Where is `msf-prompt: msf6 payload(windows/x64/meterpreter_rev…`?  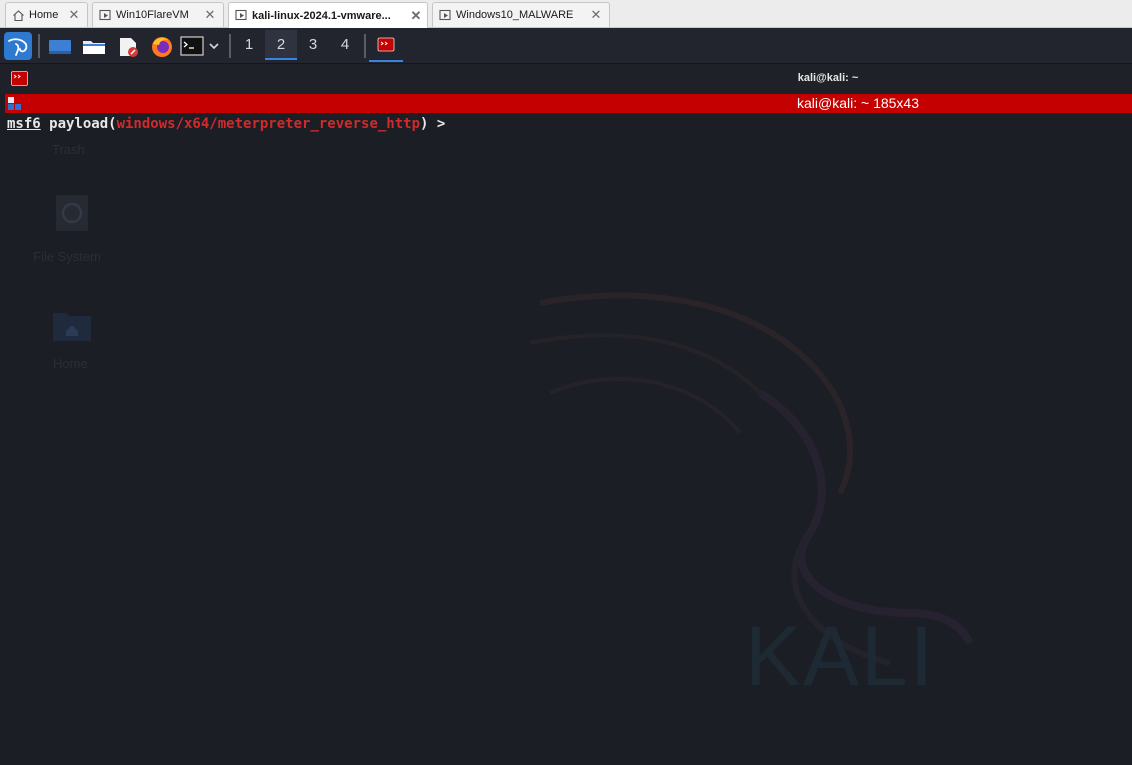 msf-prompt: msf6 payload(windows/x64/meterpreter_rev… is located at coordinates (226, 124).